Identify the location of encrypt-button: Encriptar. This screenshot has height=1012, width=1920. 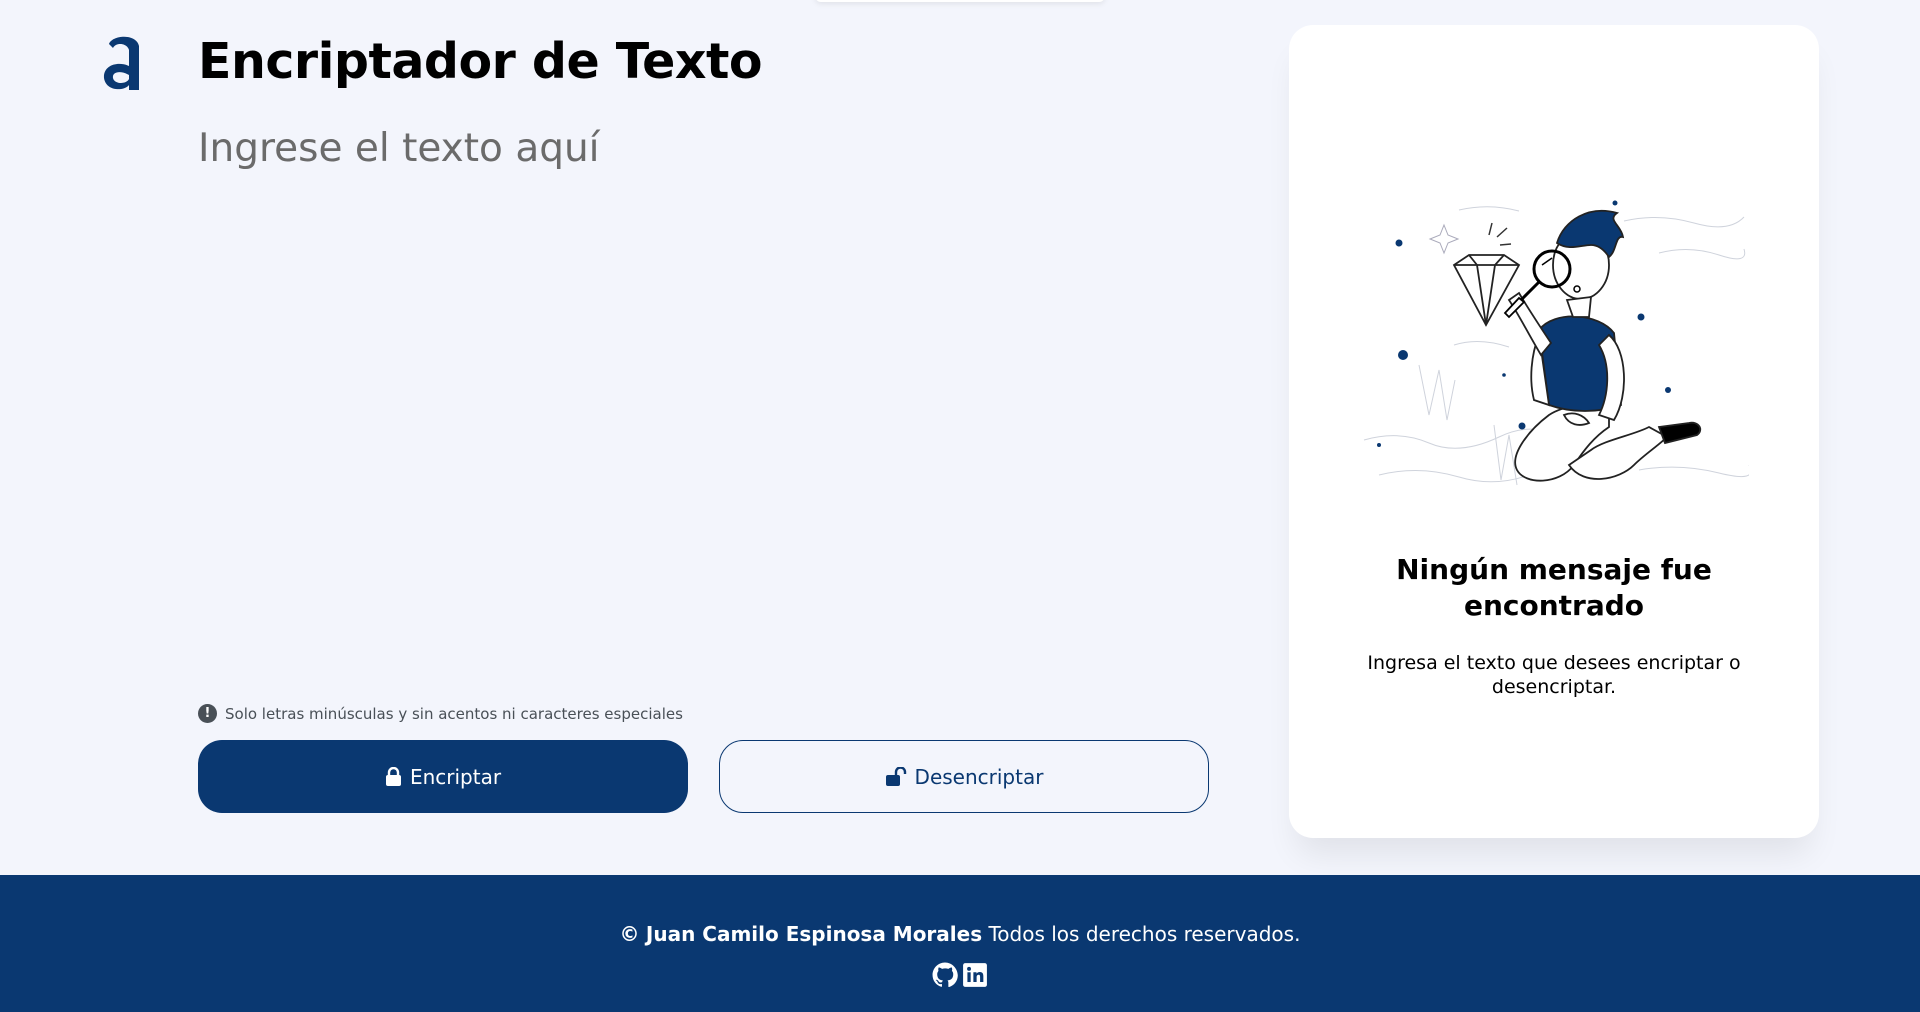
(443, 776).